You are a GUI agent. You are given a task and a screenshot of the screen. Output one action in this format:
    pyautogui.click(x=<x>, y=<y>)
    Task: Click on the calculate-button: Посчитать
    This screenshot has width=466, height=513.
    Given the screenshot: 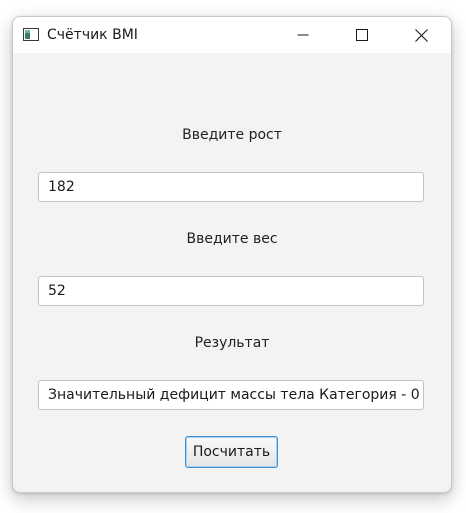 What is the action you would take?
    pyautogui.click(x=231, y=452)
    